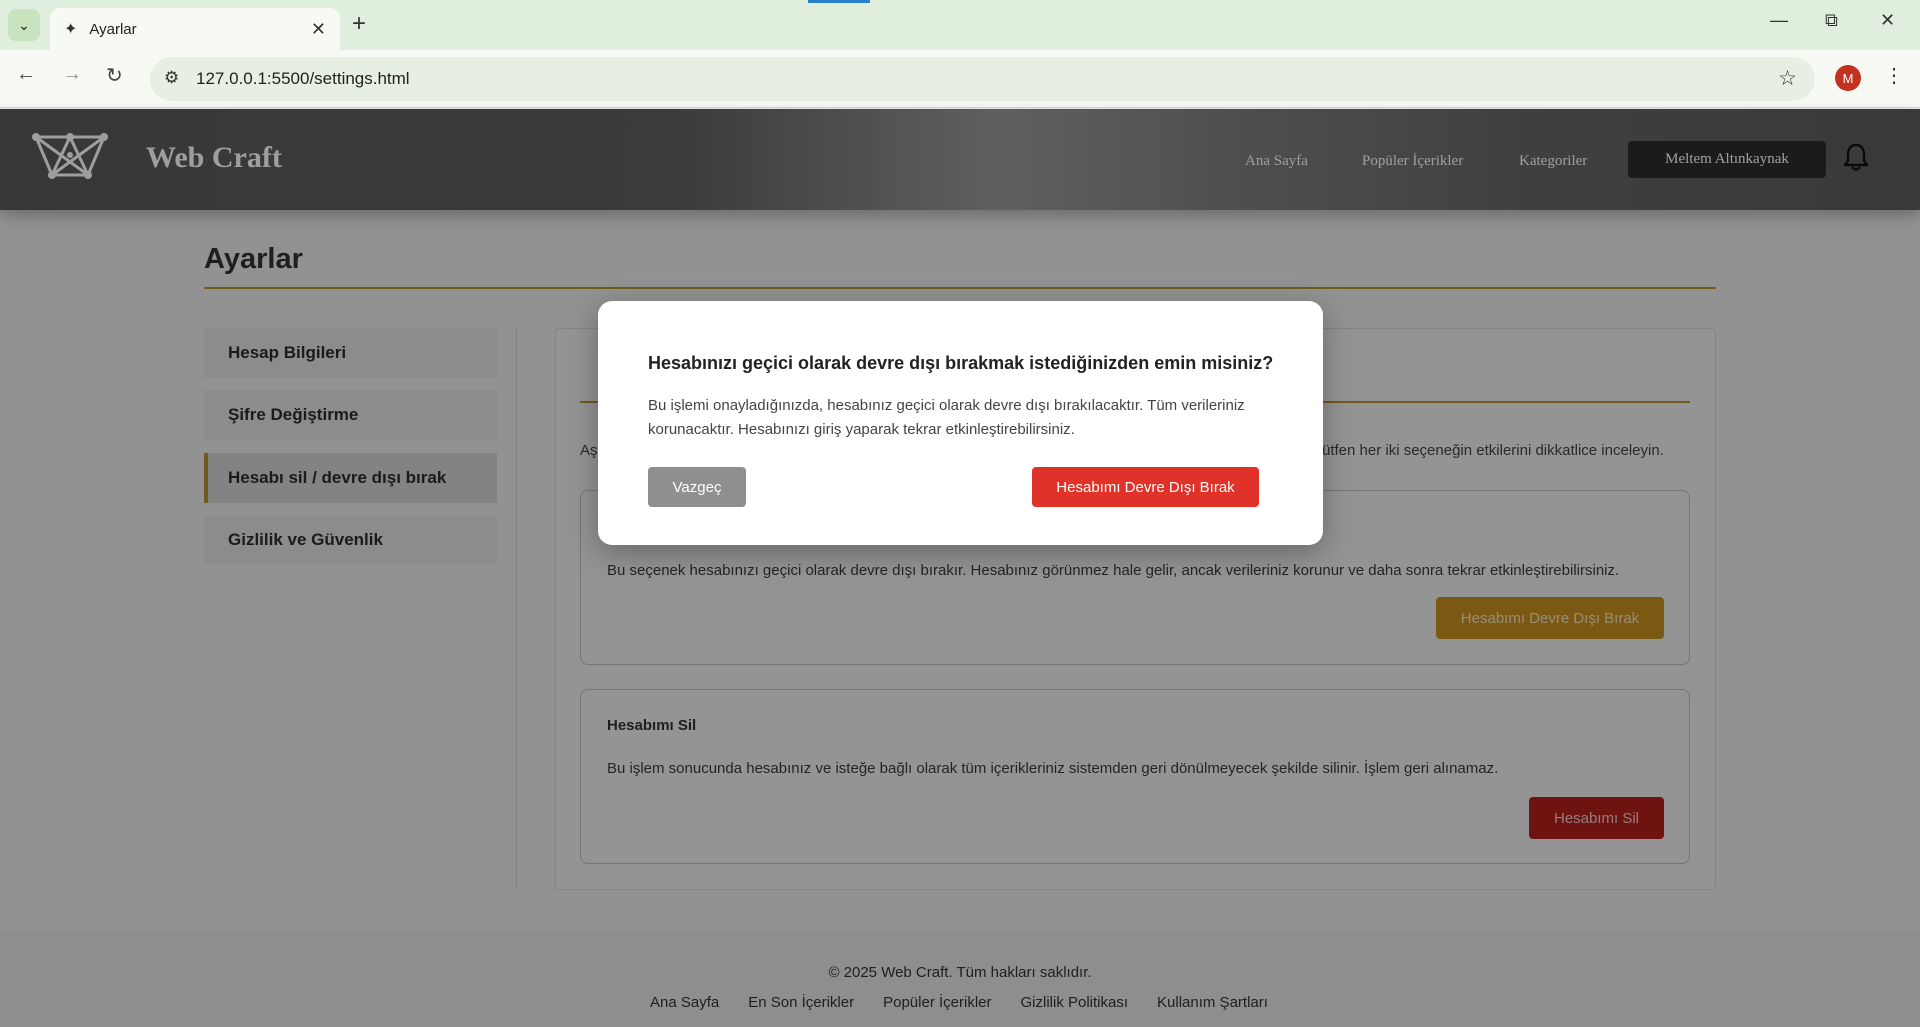 The width and height of the screenshot is (1920, 1027). I want to click on minimize-icon: —, so click(1779, 20).